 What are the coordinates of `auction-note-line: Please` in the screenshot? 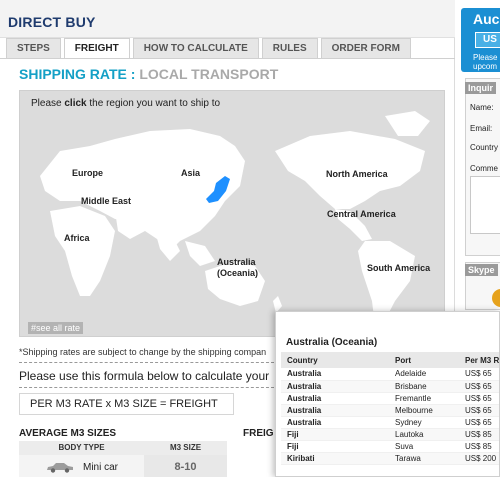 It's located at (485, 57).